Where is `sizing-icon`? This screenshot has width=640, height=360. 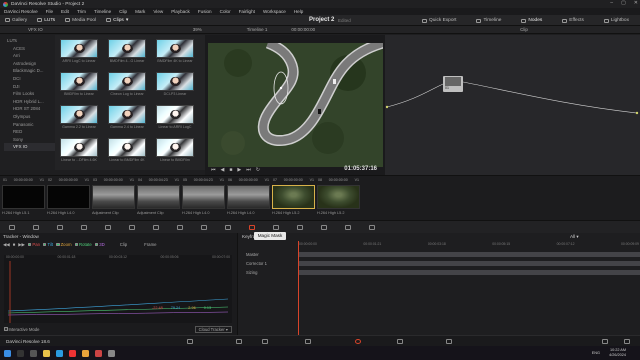
sizing-icon is located at coordinates (348, 227).